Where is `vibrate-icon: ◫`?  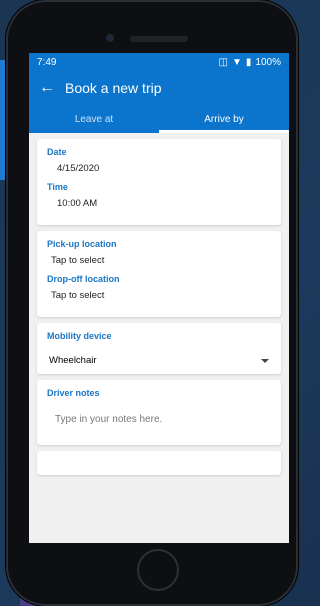 vibrate-icon: ◫ is located at coordinates (223, 62).